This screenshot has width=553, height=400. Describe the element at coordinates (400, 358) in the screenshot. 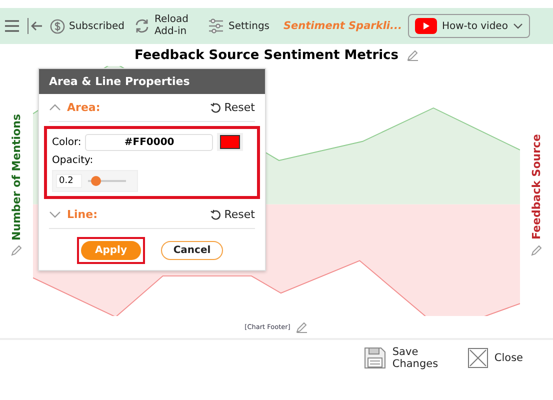

I see `save-changes-button: Save Changes` at that location.